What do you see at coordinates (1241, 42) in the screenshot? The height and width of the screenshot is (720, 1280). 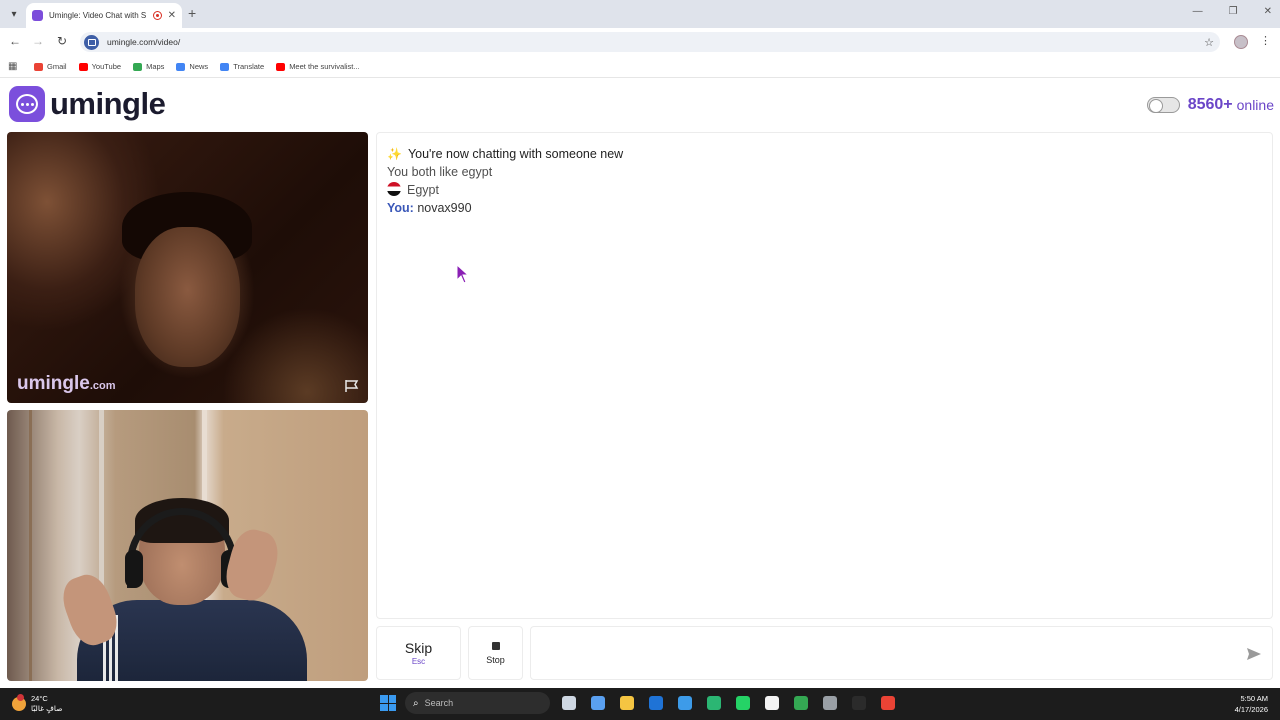 I see `profile-avatar` at bounding box center [1241, 42].